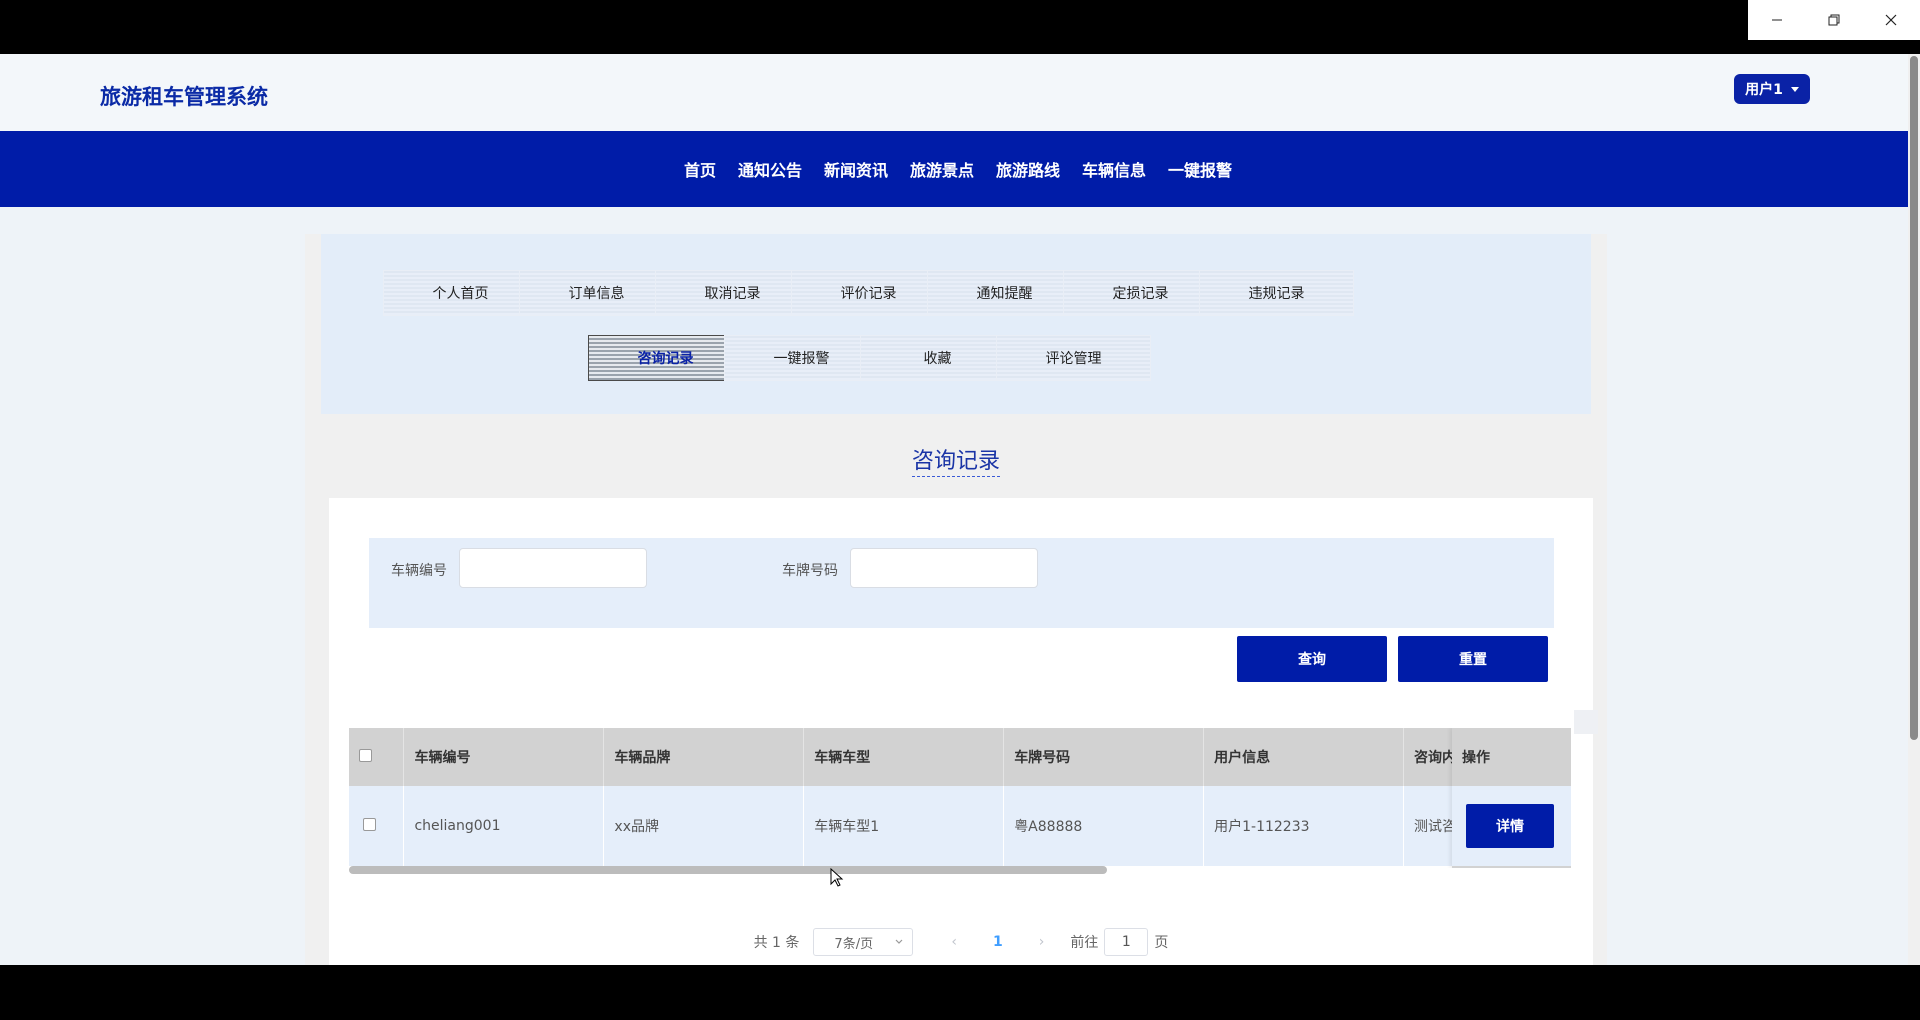 The image size is (1920, 1020). Describe the element at coordinates (955, 463) in the screenshot. I see `page-title-text: 咨询记录` at that location.